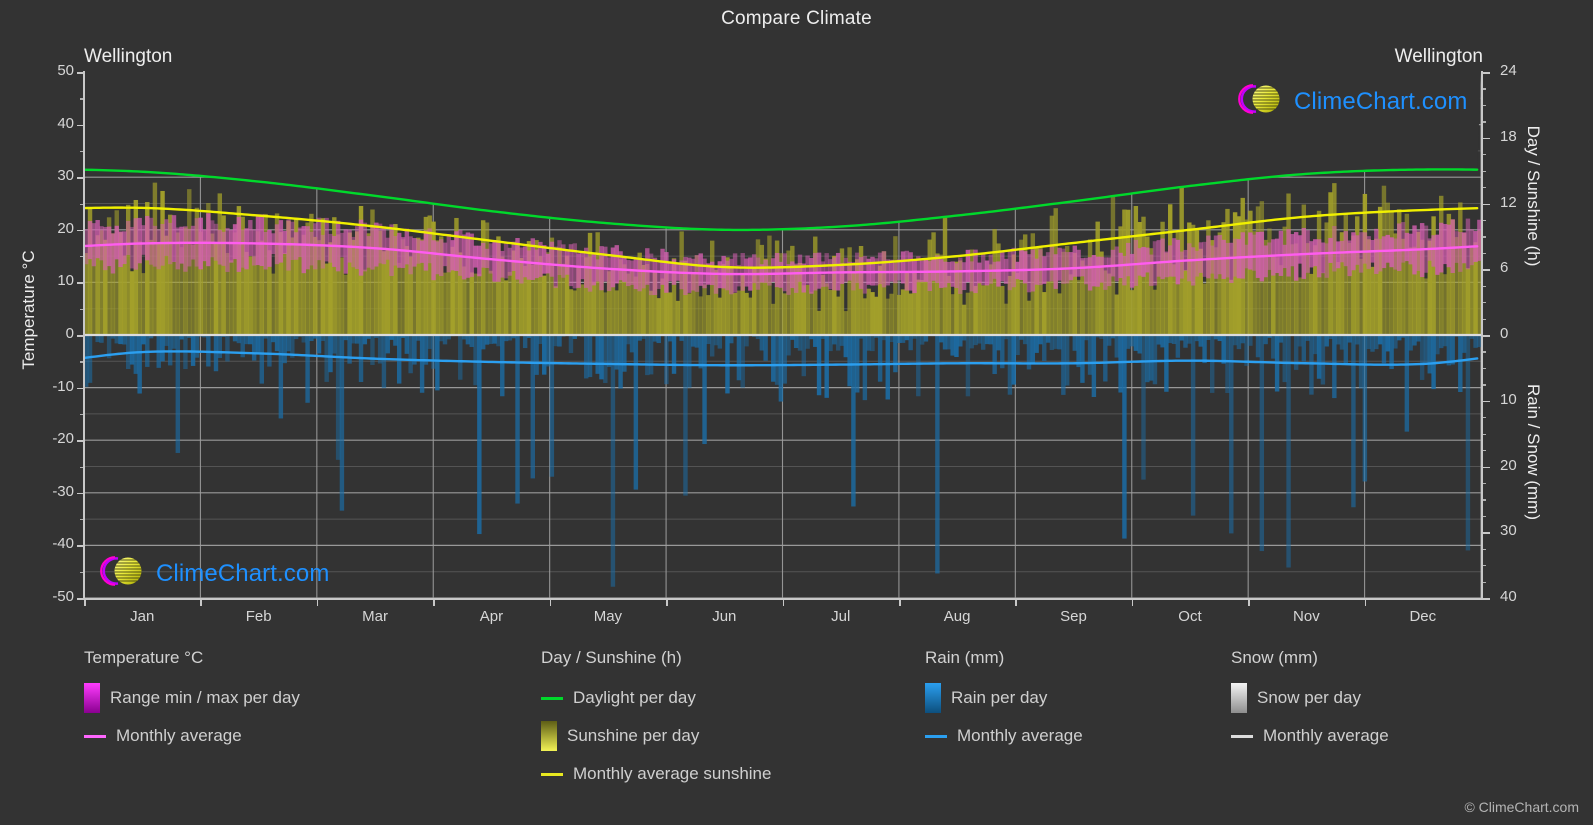  What do you see at coordinates (205, 697) in the screenshot?
I see `legend-item-label: Range min / max per day` at bounding box center [205, 697].